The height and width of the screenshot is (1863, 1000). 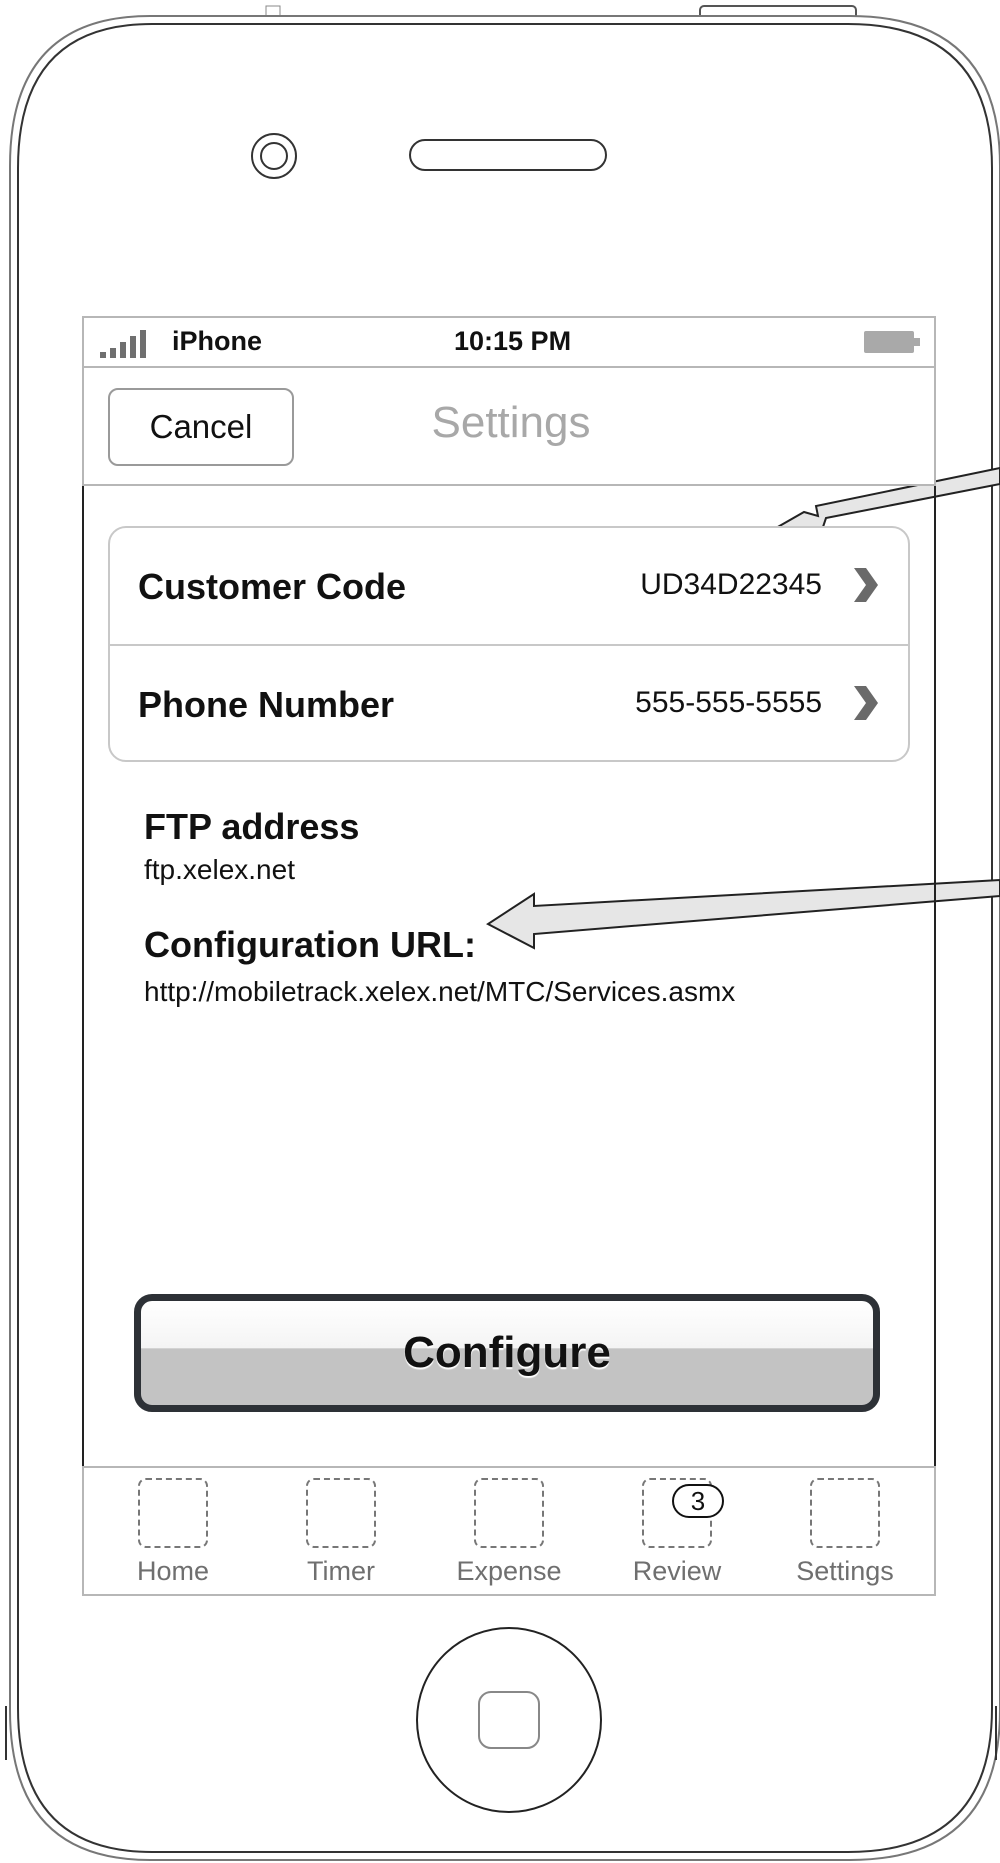 What do you see at coordinates (677, 1571) in the screenshot?
I see `tab-label: Review` at bounding box center [677, 1571].